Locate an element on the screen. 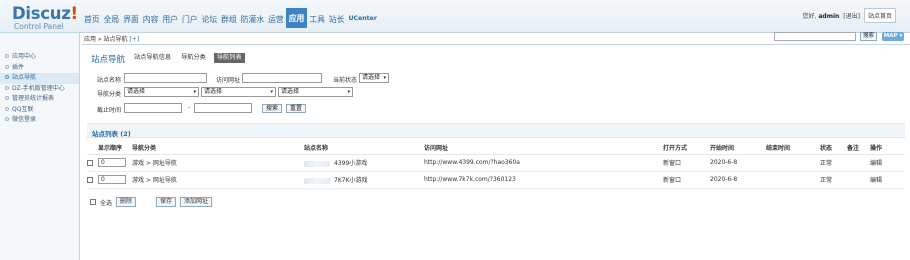 Image resolution: width=910 pixels, height=260 pixels. sidebar-item: 应用中心 is located at coordinates (39, 57).